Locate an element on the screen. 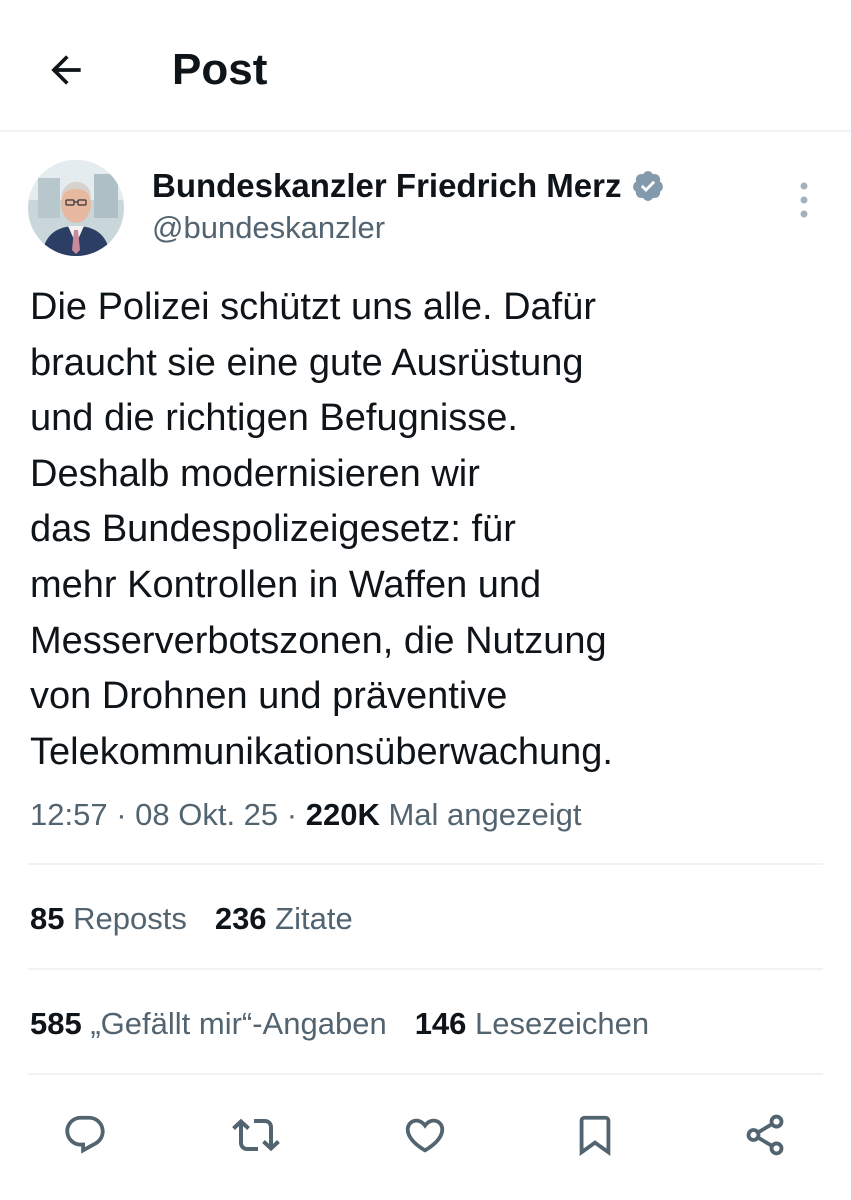  quotes-stat: 236 Zitate is located at coordinates (284, 919).